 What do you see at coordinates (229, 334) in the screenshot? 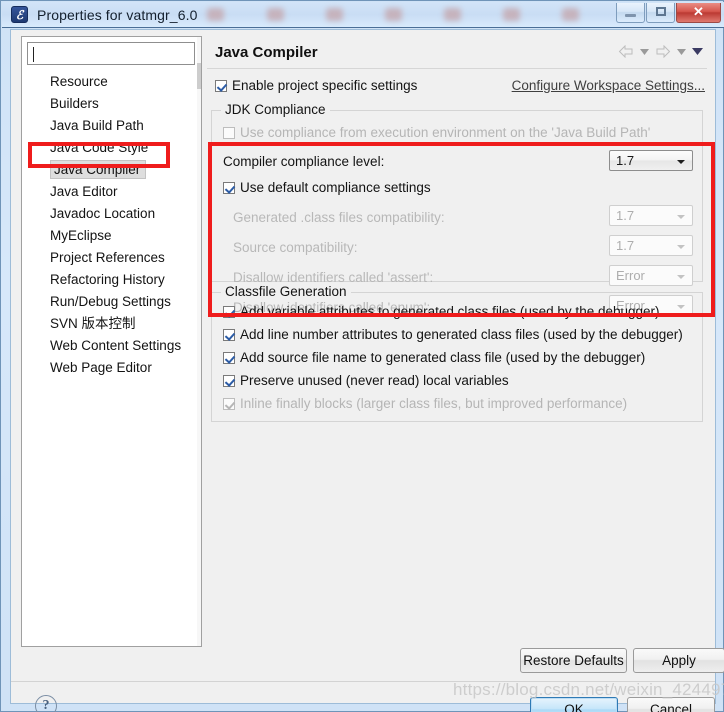
I see `add-line-number-attributes-checkbox` at bounding box center [229, 334].